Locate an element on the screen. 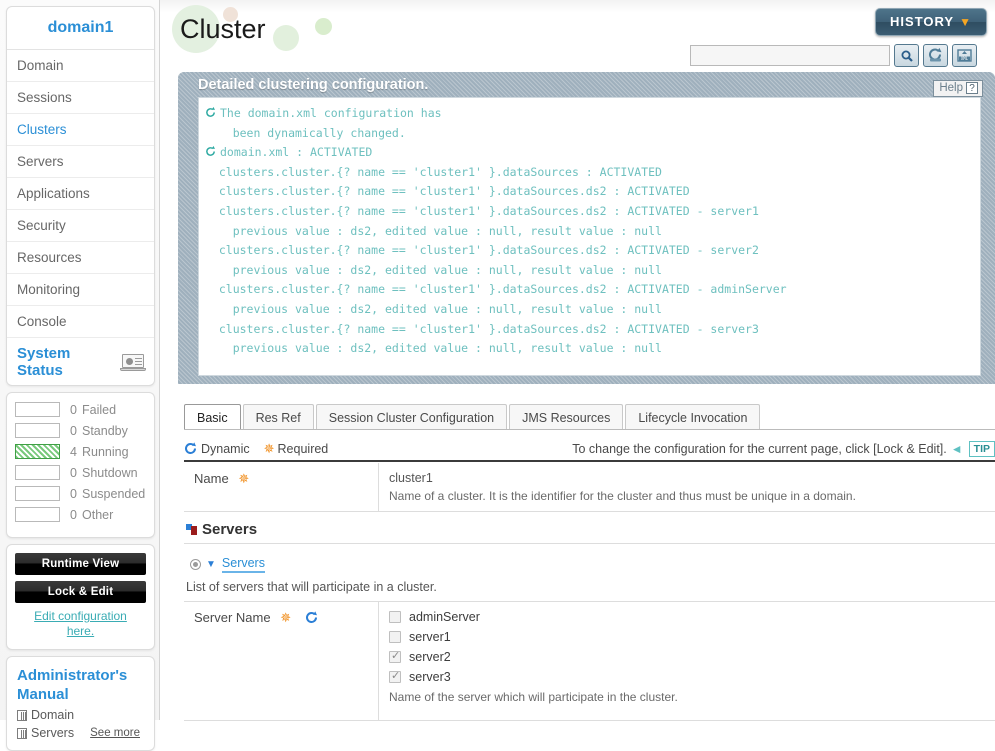  edit-configuration-link-line2: here. is located at coordinates (80, 631).